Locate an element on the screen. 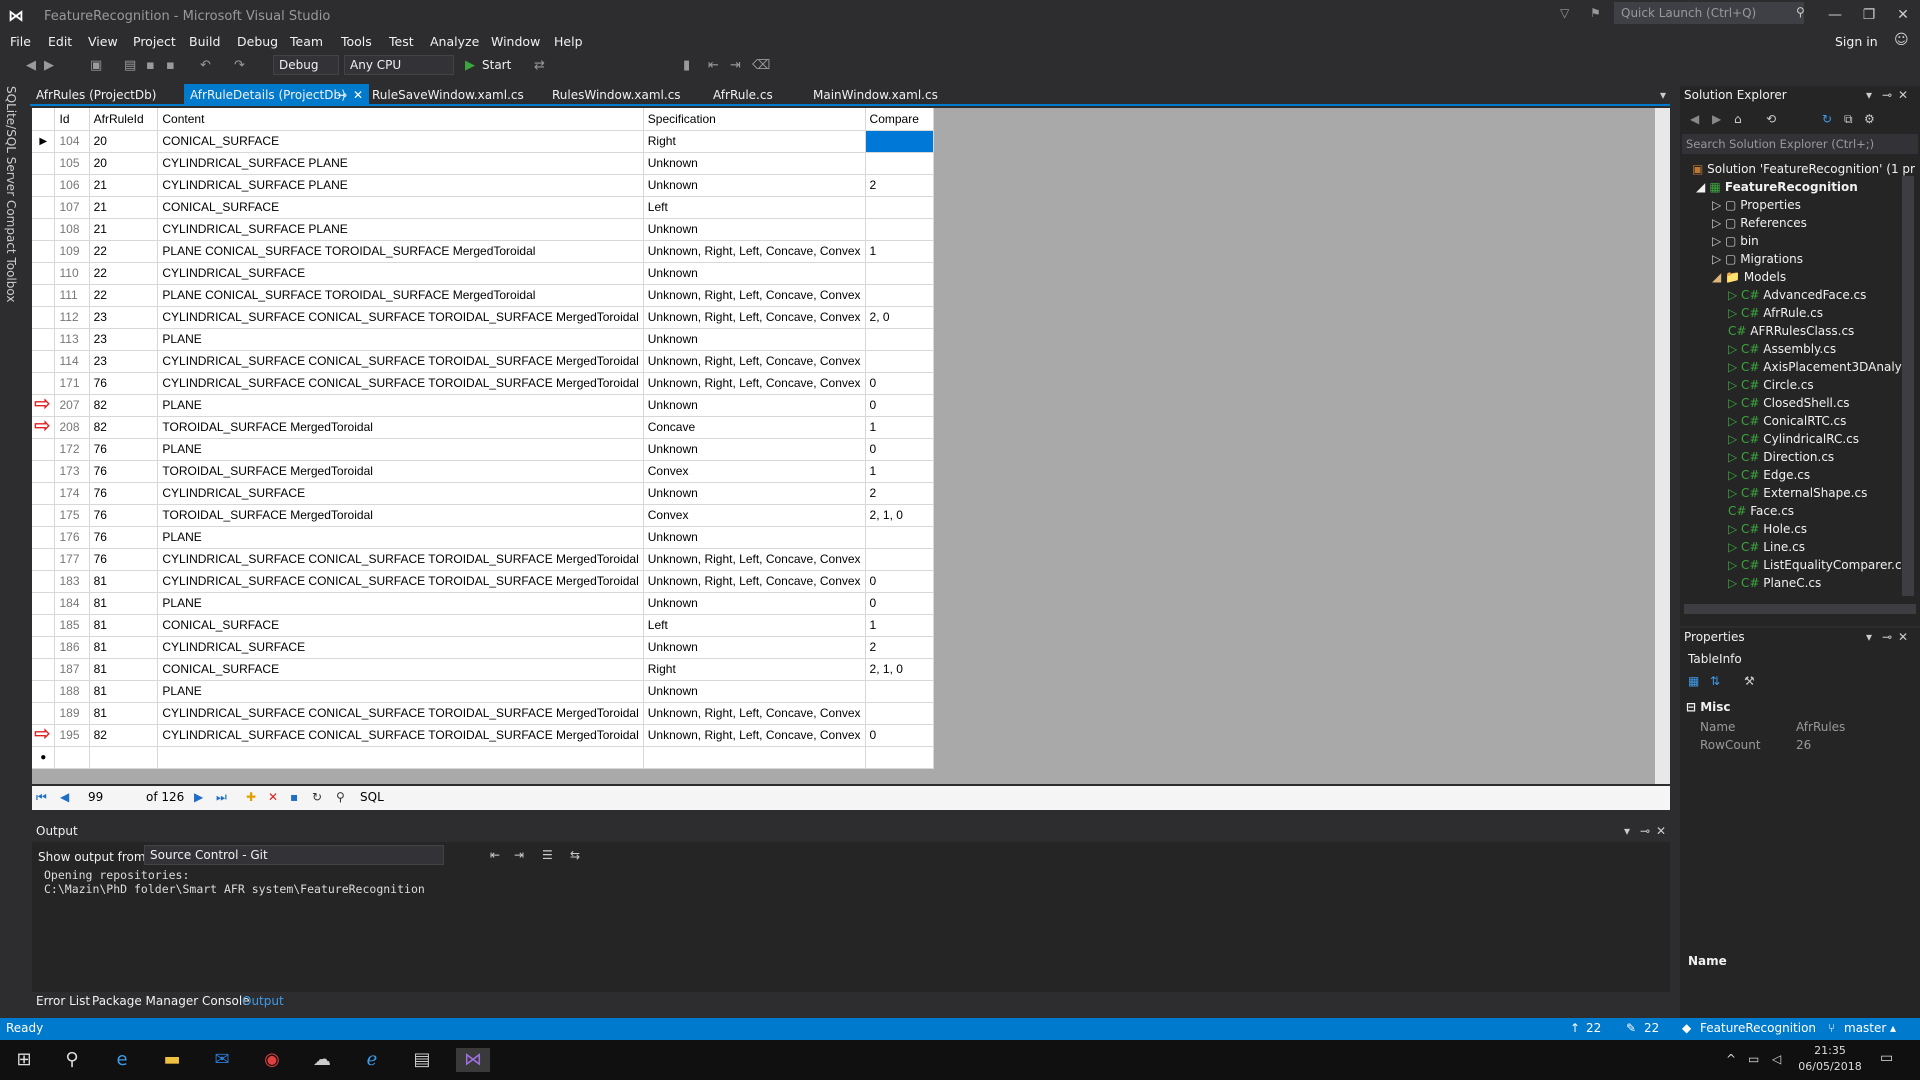  tree-item: ▷ C# Hole.cs is located at coordinates (1767, 529).